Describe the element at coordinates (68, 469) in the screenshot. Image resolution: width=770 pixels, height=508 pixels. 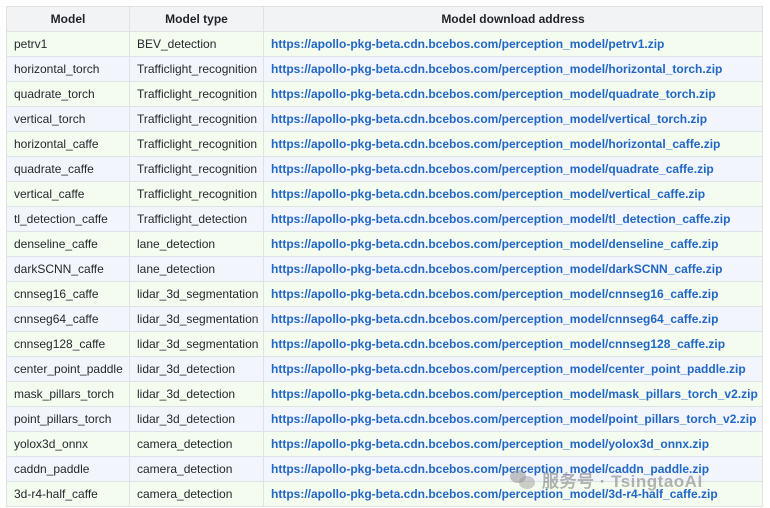
I see `model-name-cell: caddn_paddle` at that location.